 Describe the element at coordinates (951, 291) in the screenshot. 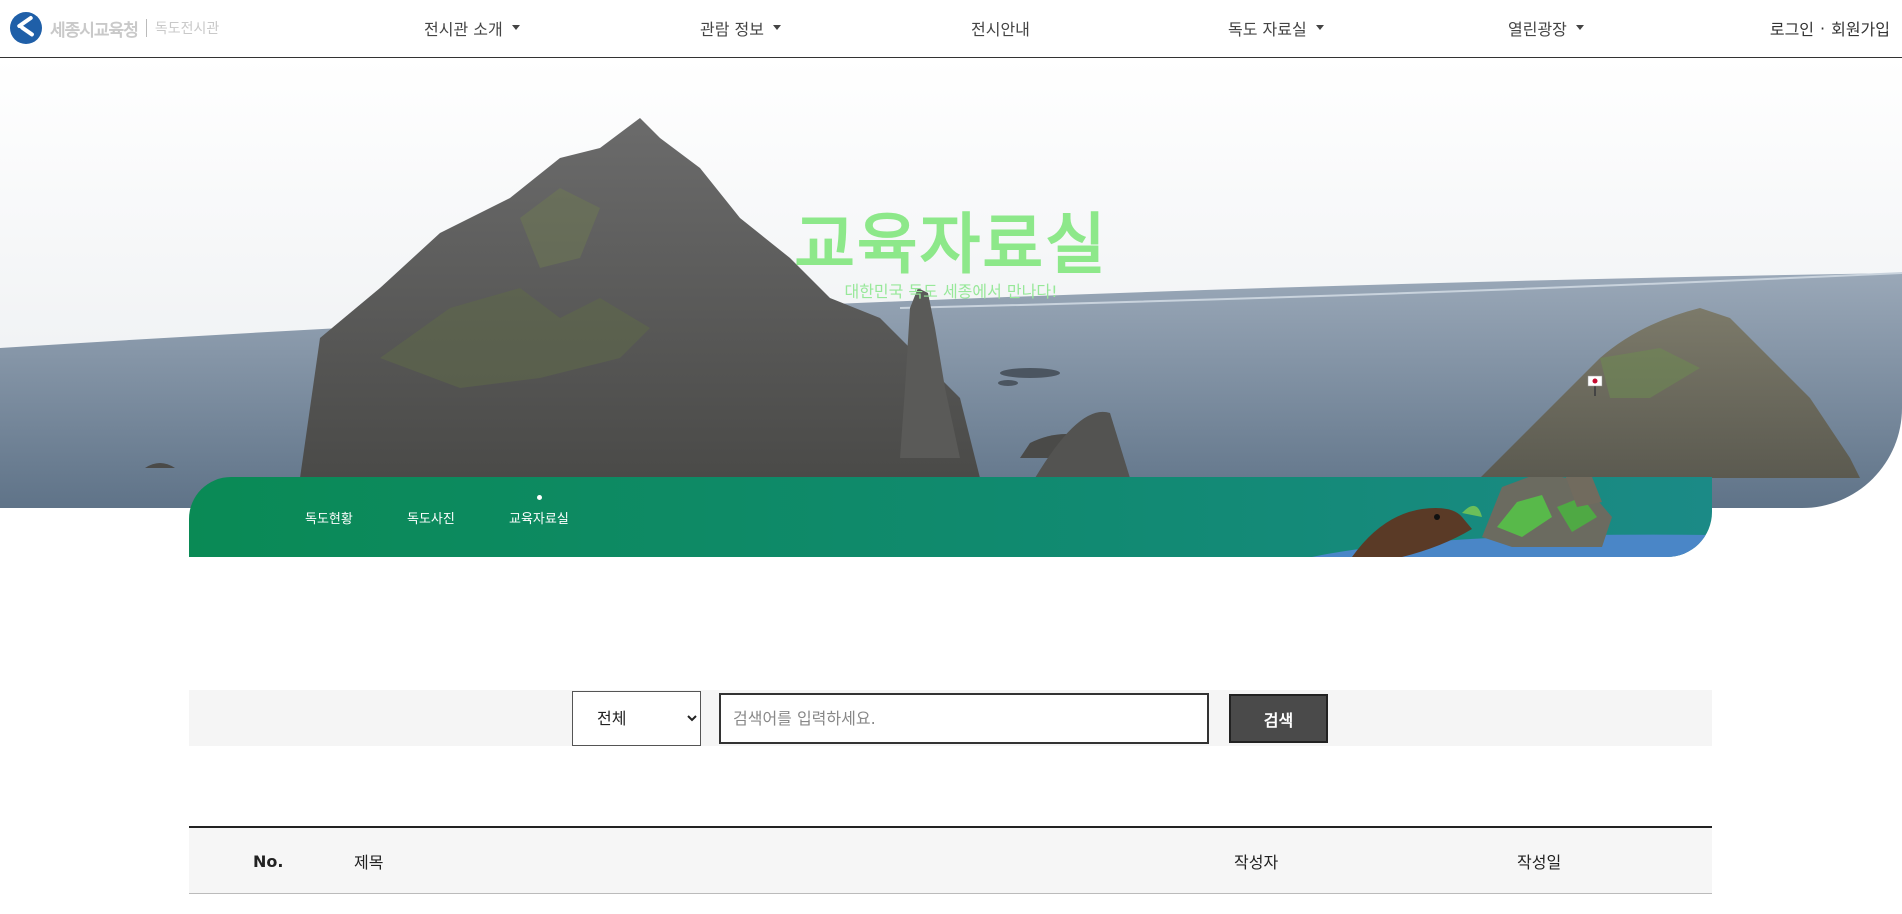

I see `page-subtitle: 대한민국 독도 세종에서 만나다!` at that location.